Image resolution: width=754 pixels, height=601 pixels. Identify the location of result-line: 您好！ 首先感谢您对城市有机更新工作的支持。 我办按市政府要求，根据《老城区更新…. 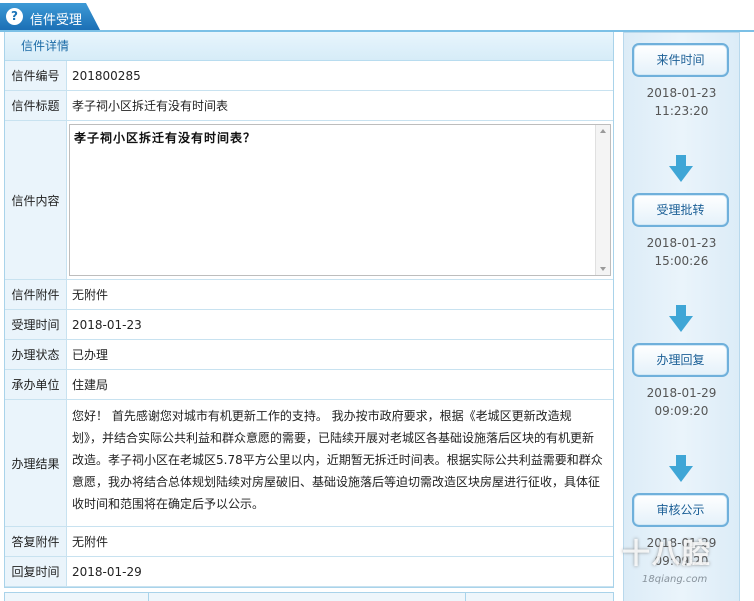
(322, 416).